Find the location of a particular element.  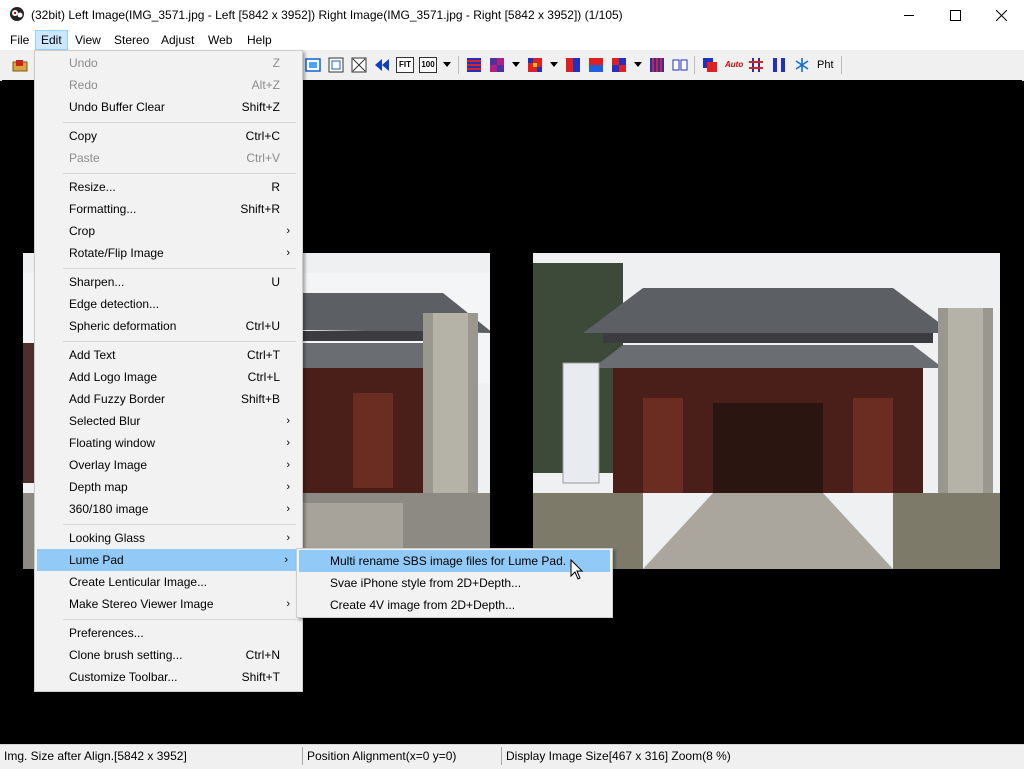

menu-item-make-stereo-viewer: Make Stereo Viewer Image › is located at coordinates (167, 604).